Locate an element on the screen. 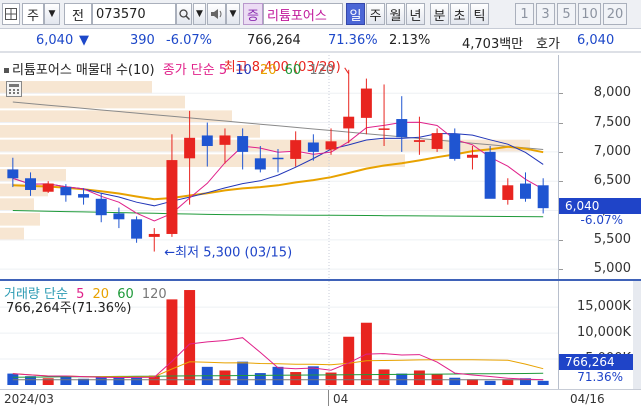 The image size is (641, 407). current-volume-tag: 766,264 is located at coordinates (600, 362).